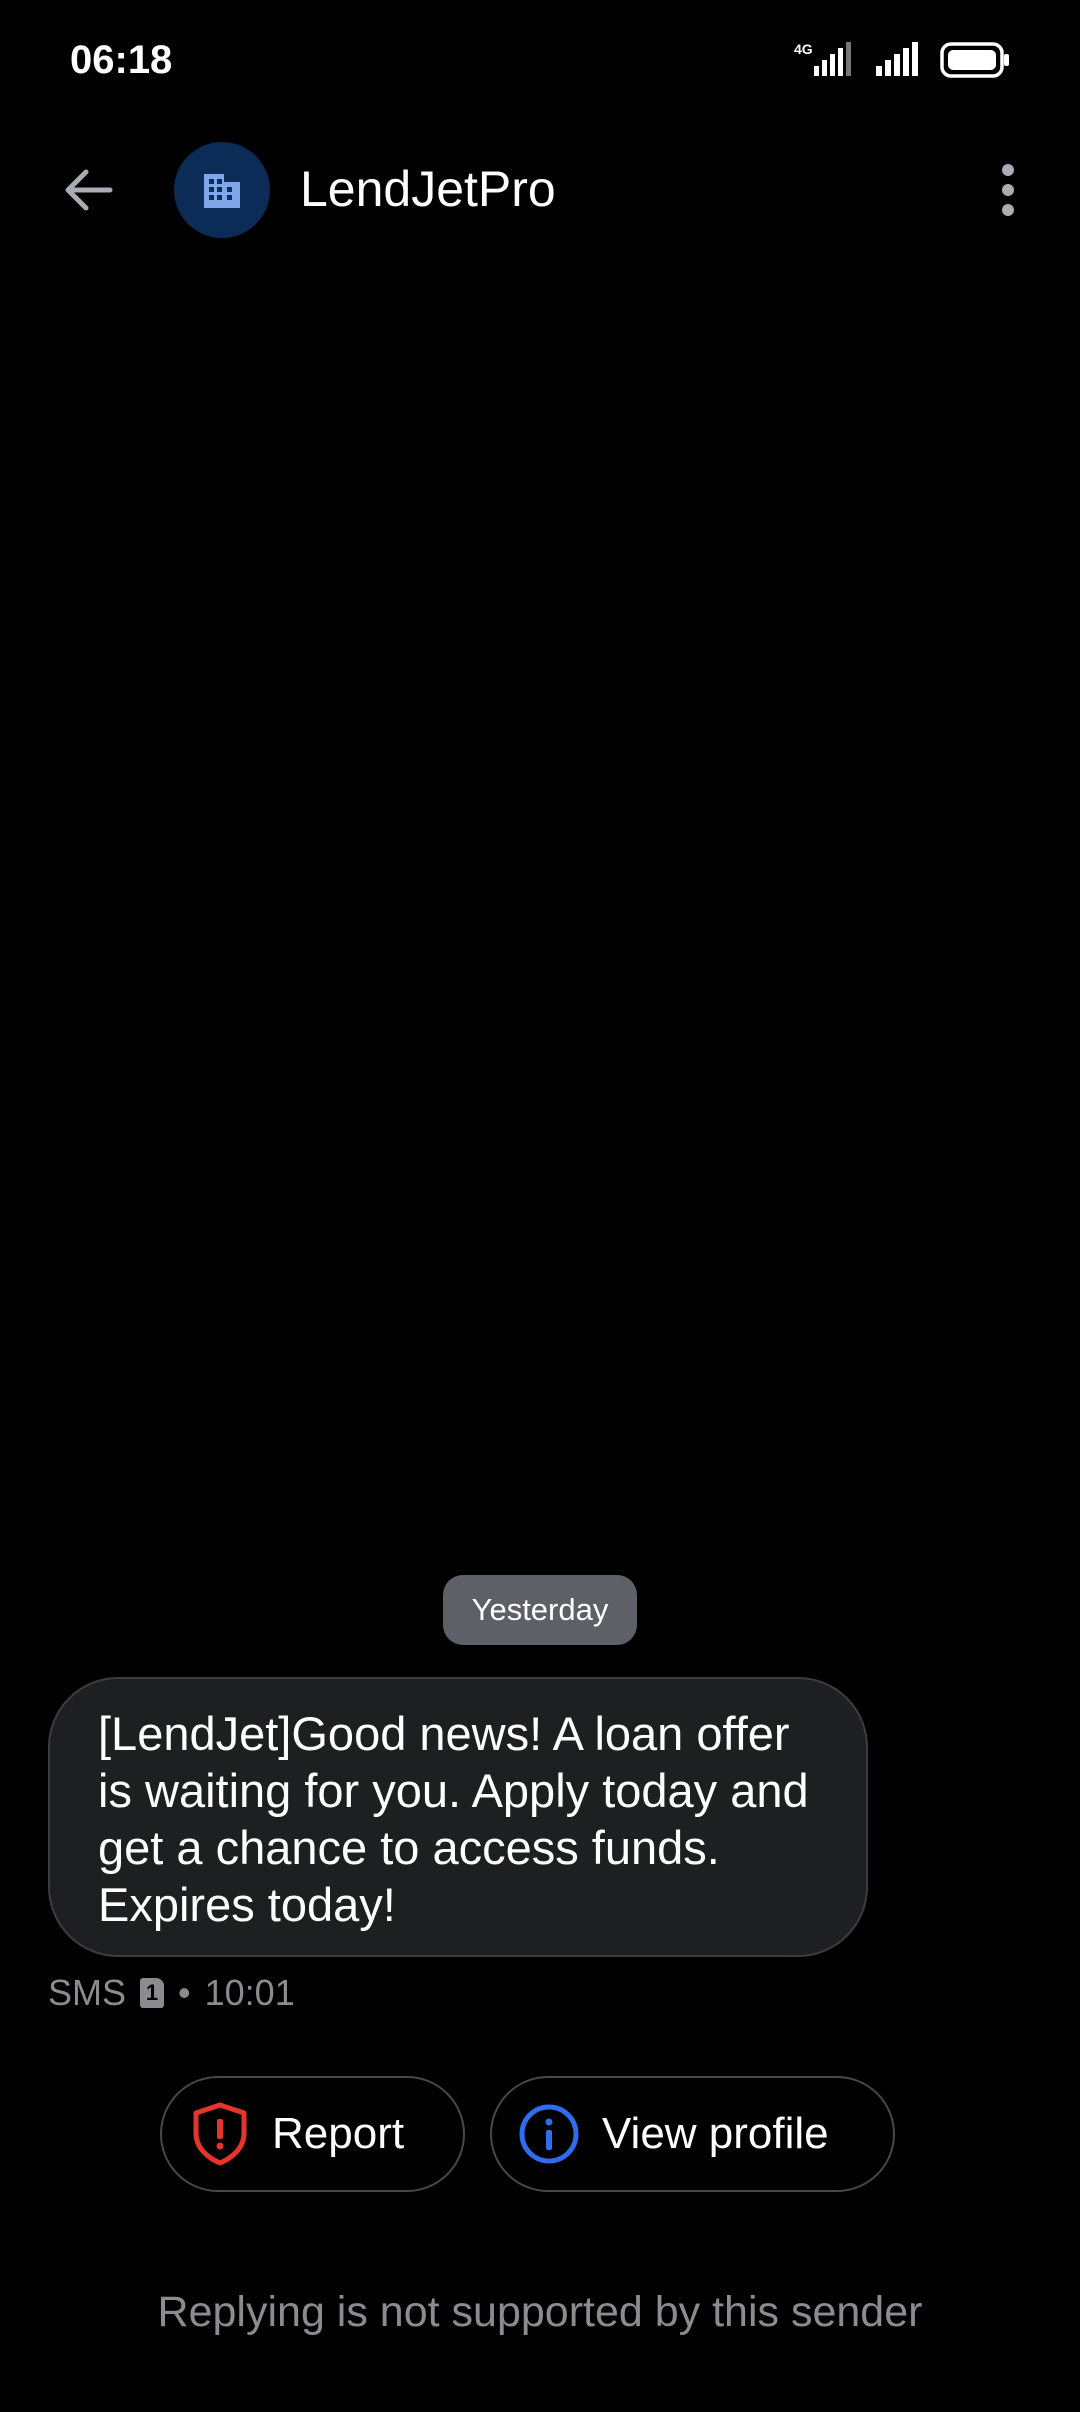  I want to click on arrow-left-icon, so click(89, 190).